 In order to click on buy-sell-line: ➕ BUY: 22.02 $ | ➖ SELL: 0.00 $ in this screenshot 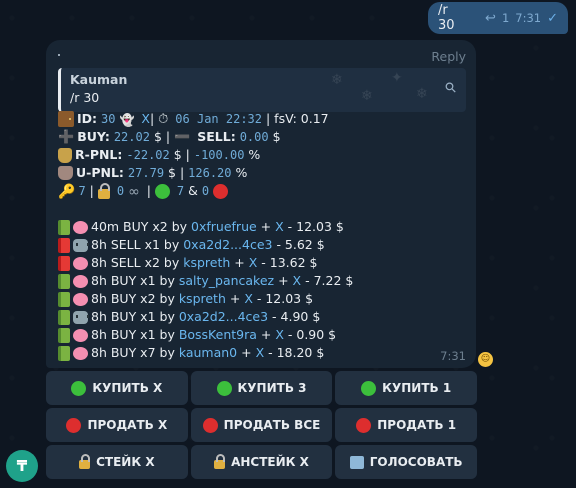, I will do `click(263, 137)`.